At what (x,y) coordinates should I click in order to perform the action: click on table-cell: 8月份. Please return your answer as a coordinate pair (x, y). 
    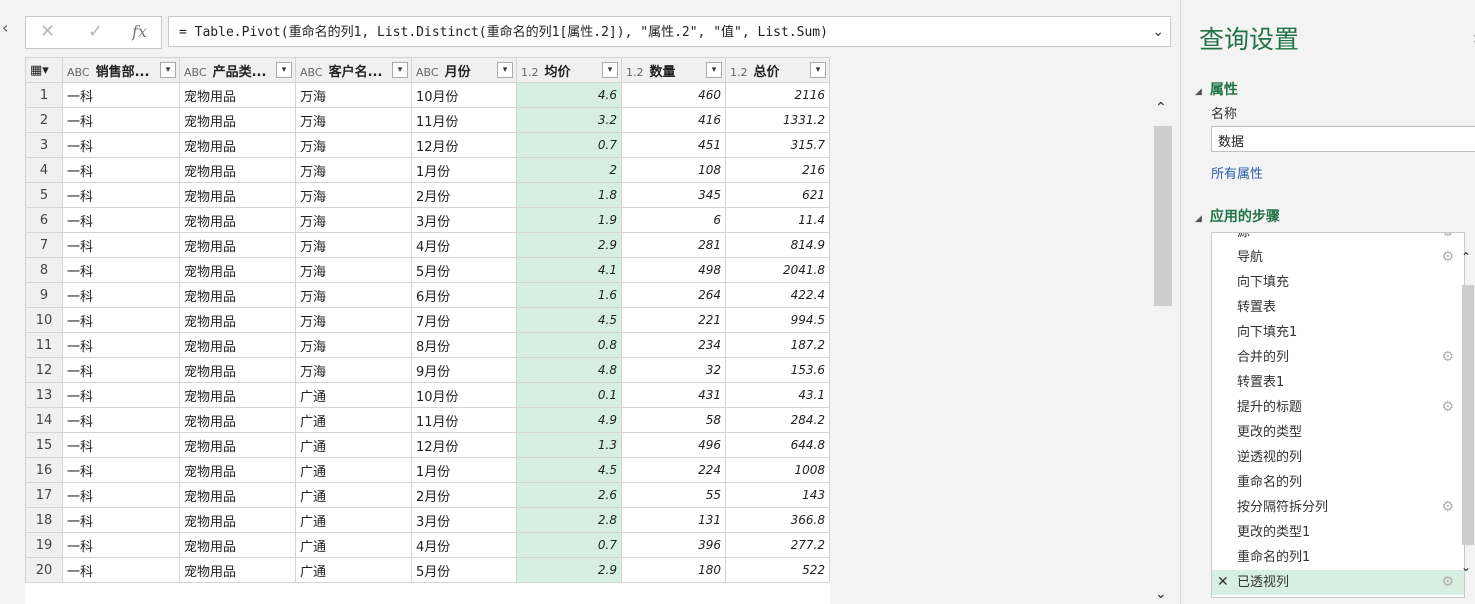
    Looking at the image, I should click on (464, 345).